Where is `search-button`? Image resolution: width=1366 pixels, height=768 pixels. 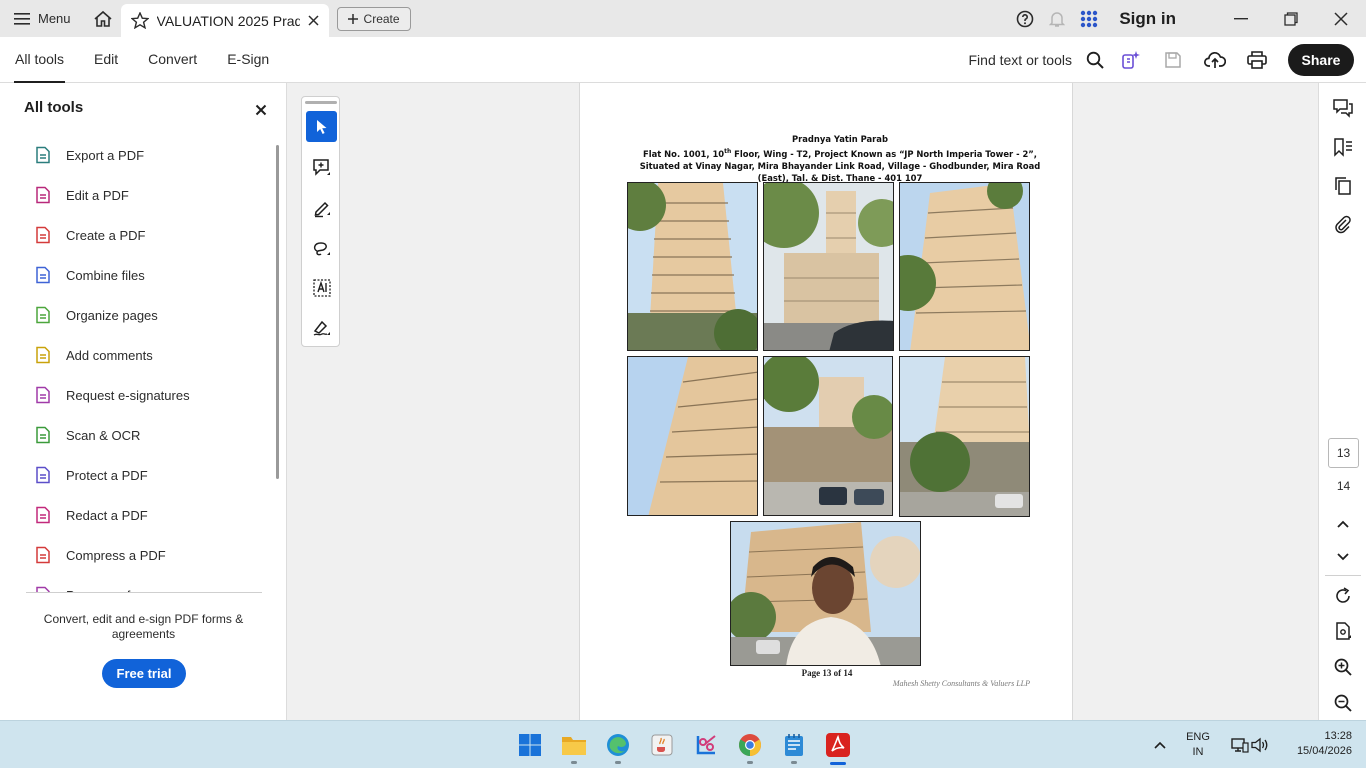 search-button is located at coordinates (1095, 60).